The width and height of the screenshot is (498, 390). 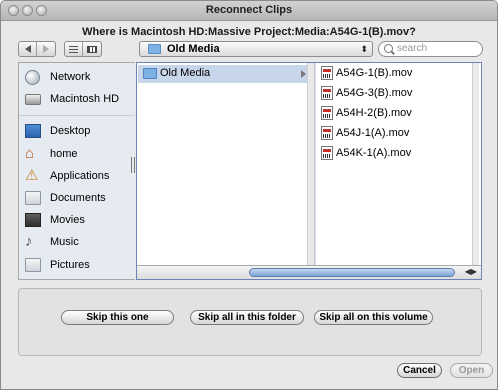 What do you see at coordinates (430, 49) in the screenshot?
I see `search-field: search` at bounding box center [430, 49].